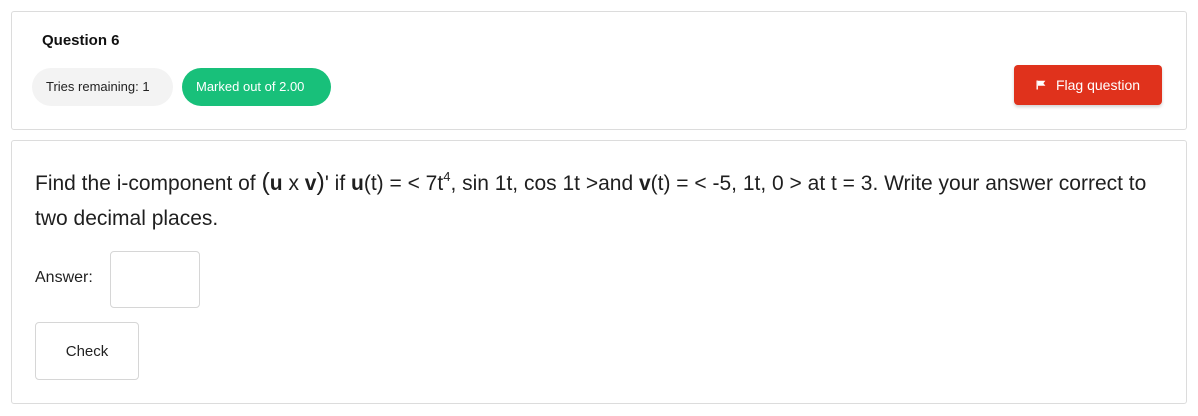  I want to click on flag-question-button: Flag question, so click(1088, 85).